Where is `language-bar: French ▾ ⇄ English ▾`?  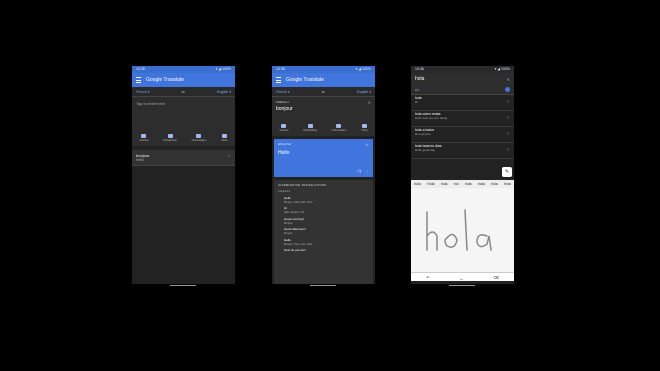
language-bar: French ▾ ⇄ English ▾ is located at coordinates (323, 92).